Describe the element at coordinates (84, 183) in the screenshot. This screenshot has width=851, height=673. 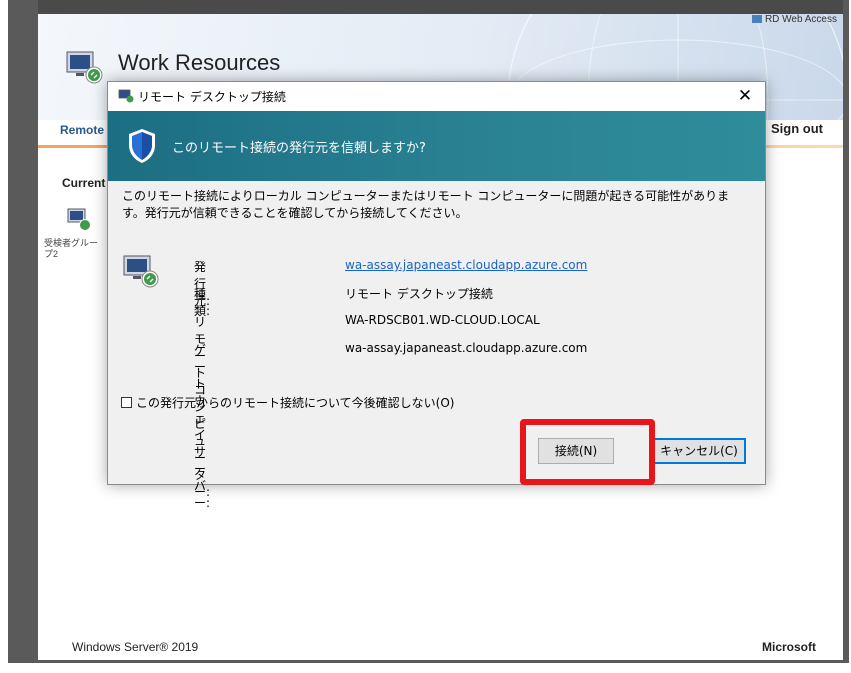
I see `current-folder-label: Current` at that location.